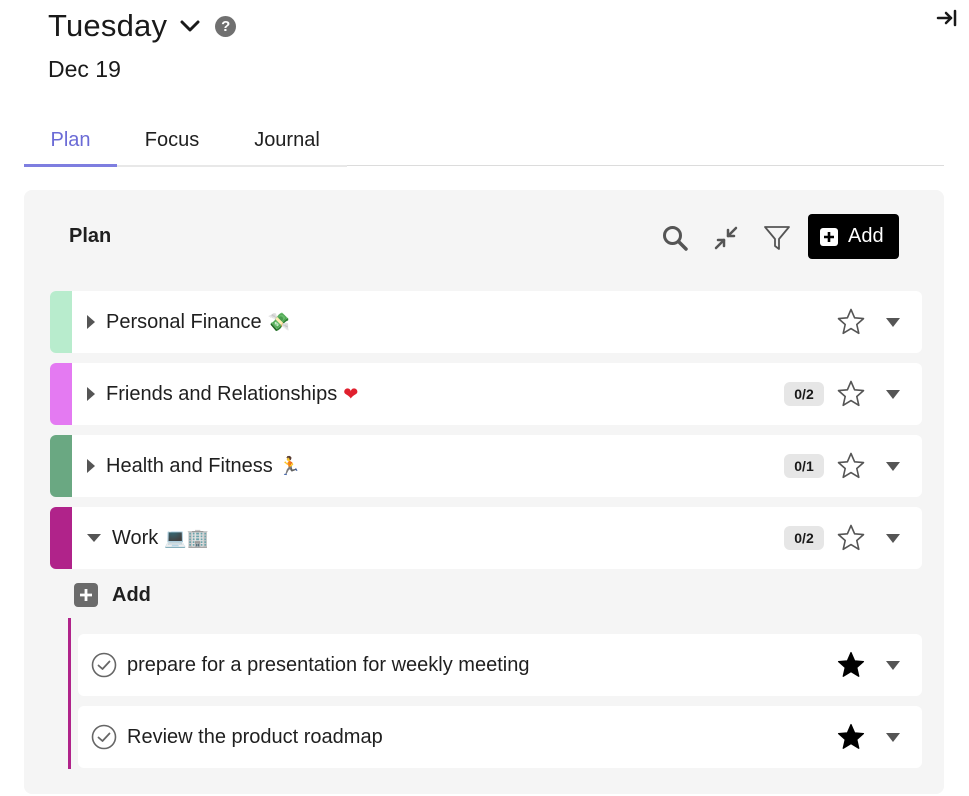 Image resolution: width=969 pixels, height=796 pixels. What do you see at coordinates (947, 18) in the screenshot?
I see `collapse-sidebar-icon` at bounding box center [947, 18].